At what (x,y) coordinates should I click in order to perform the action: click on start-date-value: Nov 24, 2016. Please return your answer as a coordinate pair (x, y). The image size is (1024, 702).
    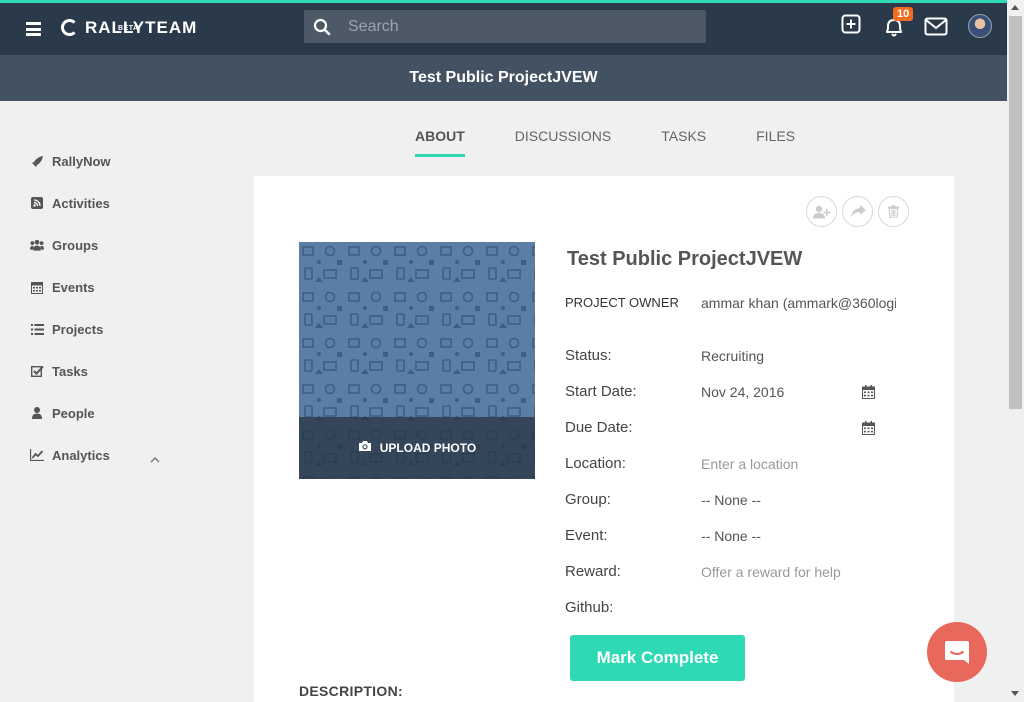
    Looking at the image, I should click on (742, 392).